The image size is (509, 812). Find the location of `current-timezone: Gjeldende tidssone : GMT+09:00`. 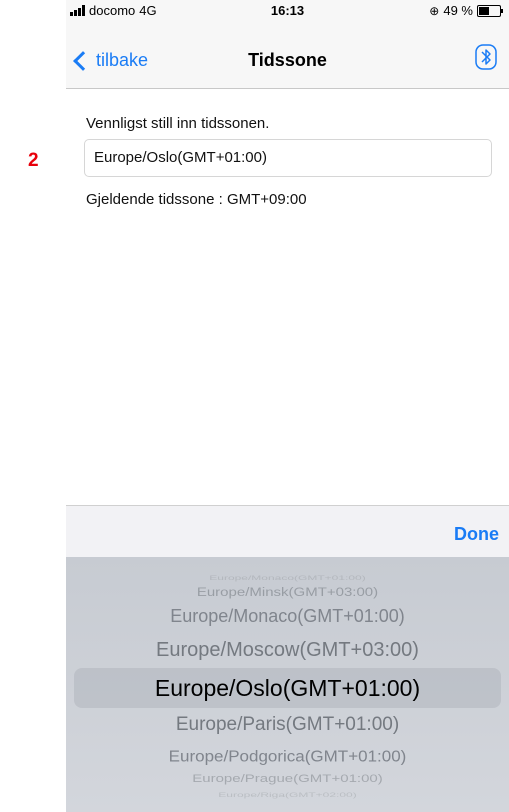

current-timezone: Gjeldende tidssone : GMT+09:00 is located at coordinates (196, 199).